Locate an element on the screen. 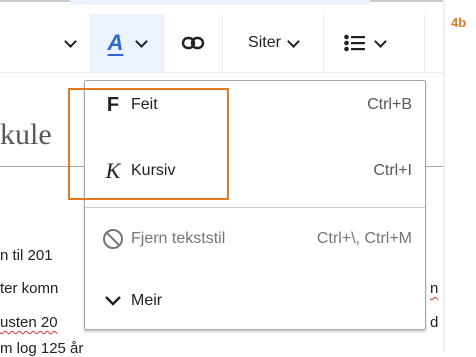  article-fragment: n is located at coordinates (434, 288).